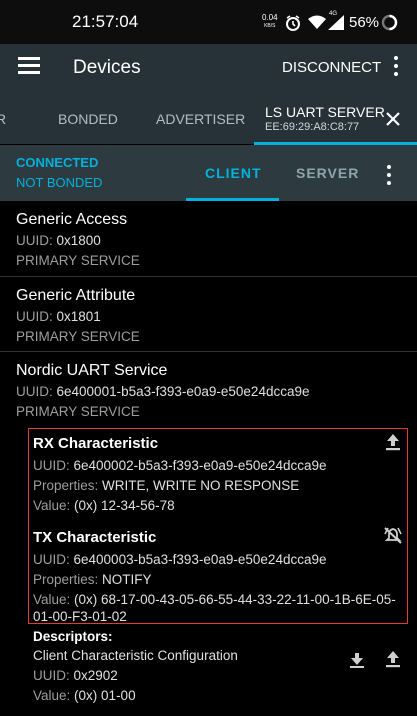  What do you see at coordinates (393, 535) in the screenshot?
I see `notifications-off-icon` at bounding box center [393, 535].